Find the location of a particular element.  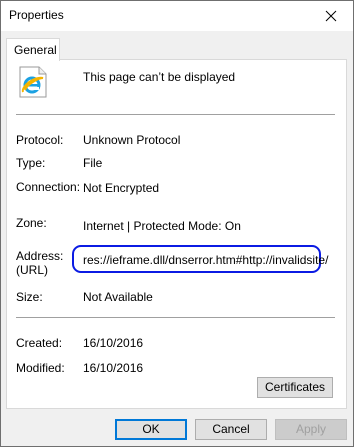

size-label: Size: is located at coordinates (29, 297).